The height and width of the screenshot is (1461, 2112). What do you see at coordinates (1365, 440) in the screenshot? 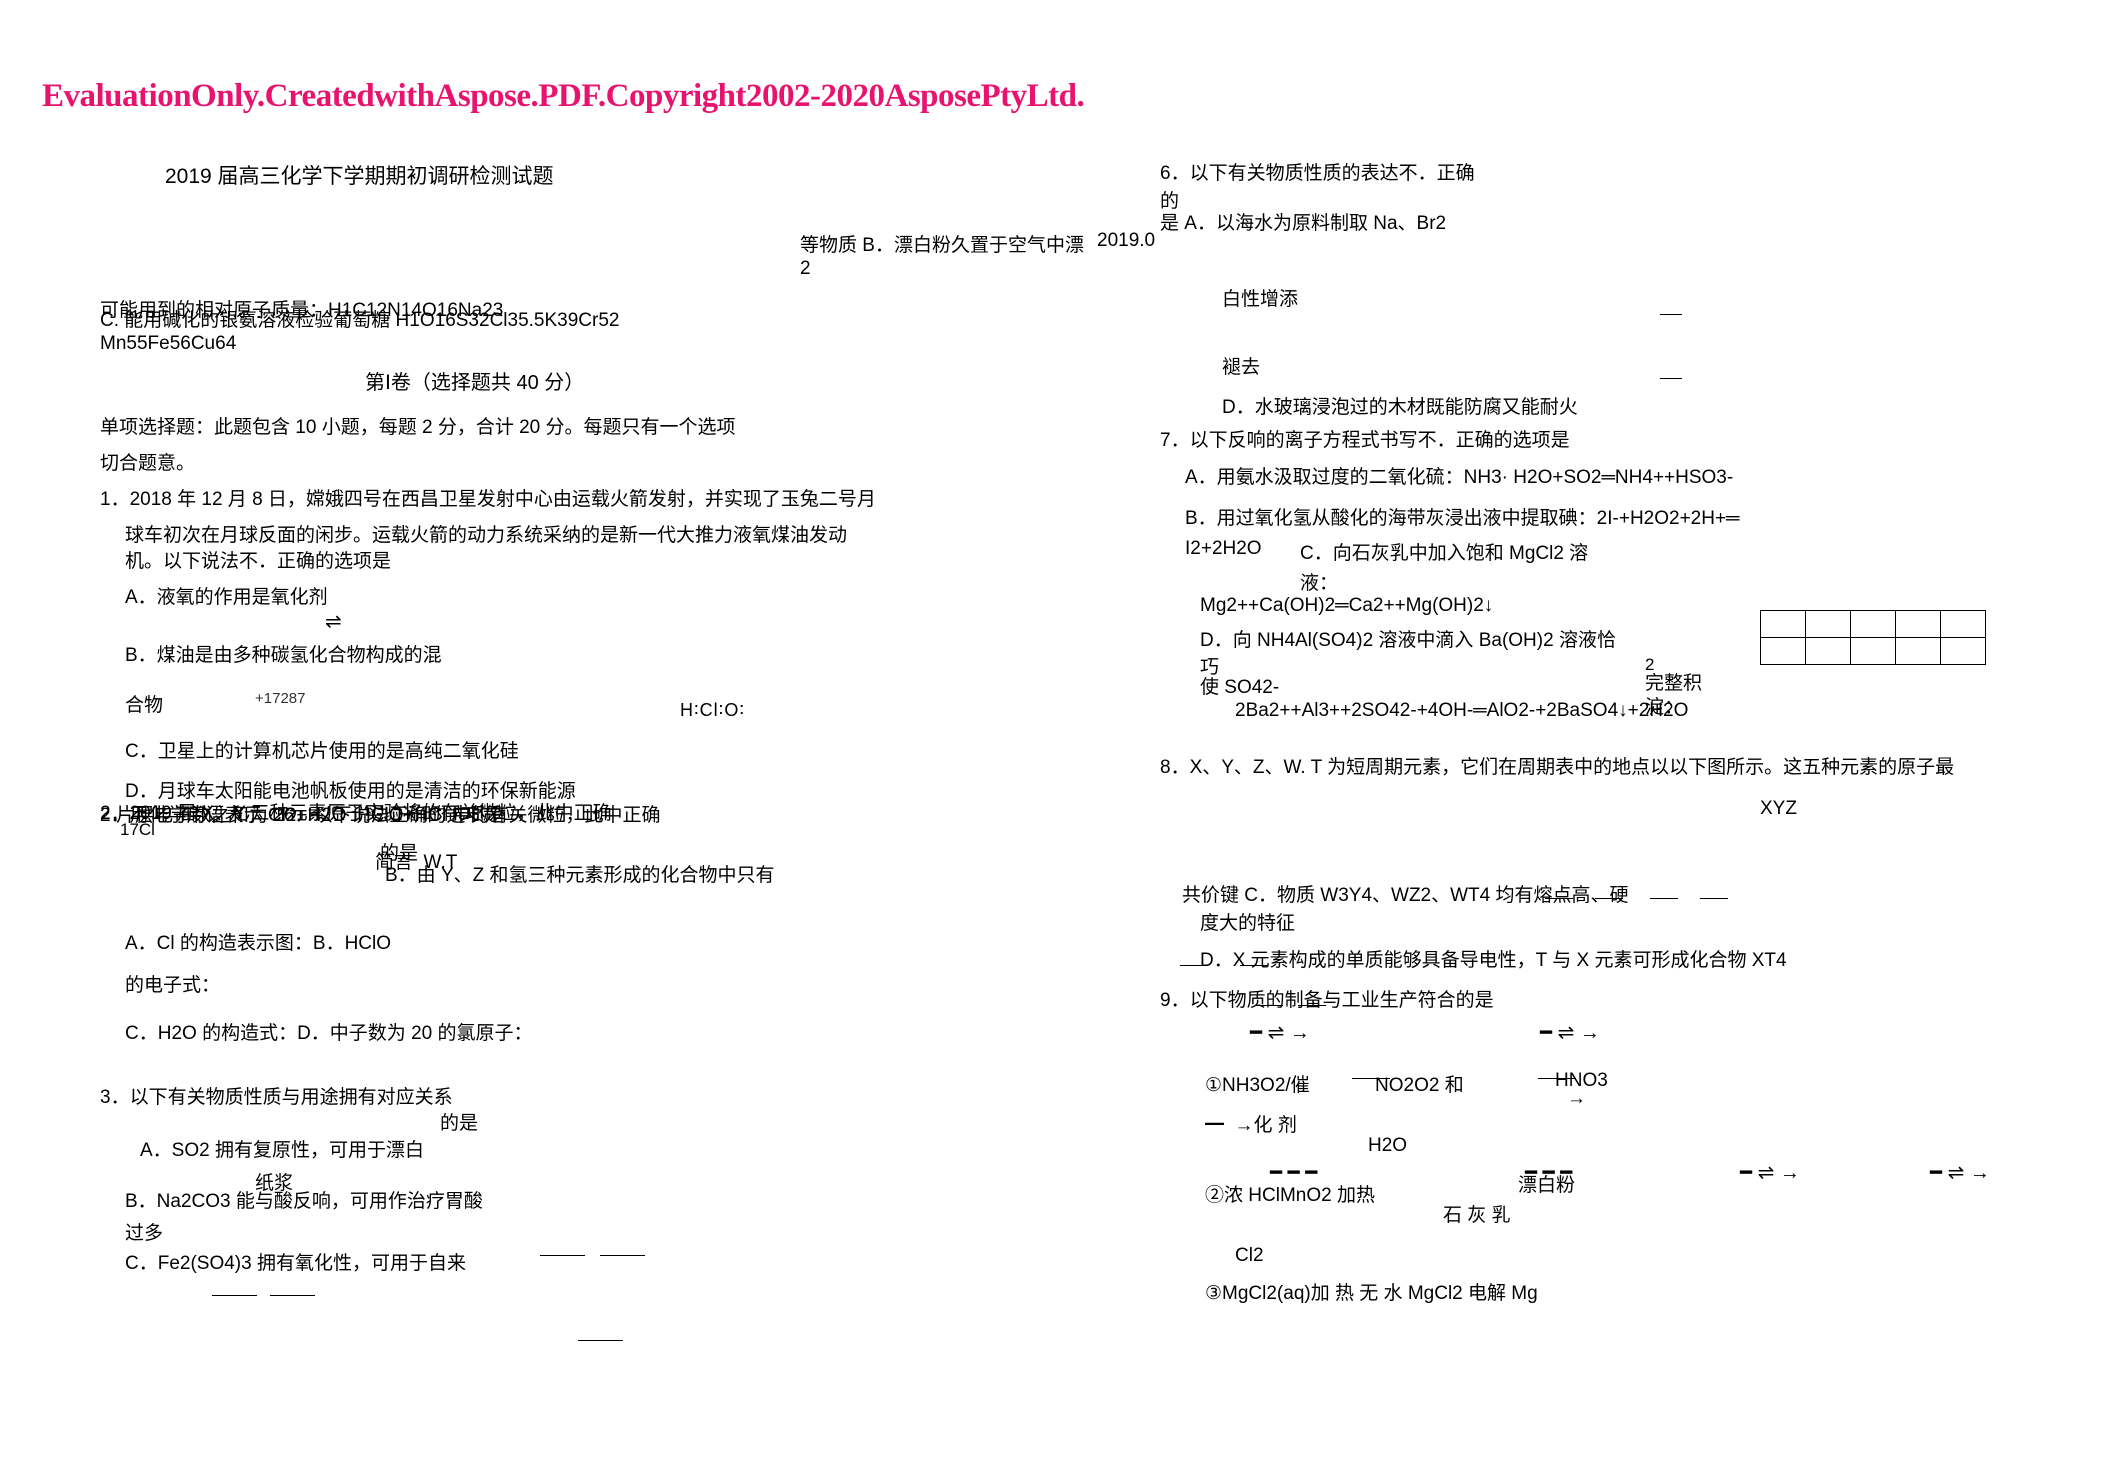
I see `q7-stem: 7．以下反响的离子方程式书写不．正确的选项是` at bounding box center [1365, 440].